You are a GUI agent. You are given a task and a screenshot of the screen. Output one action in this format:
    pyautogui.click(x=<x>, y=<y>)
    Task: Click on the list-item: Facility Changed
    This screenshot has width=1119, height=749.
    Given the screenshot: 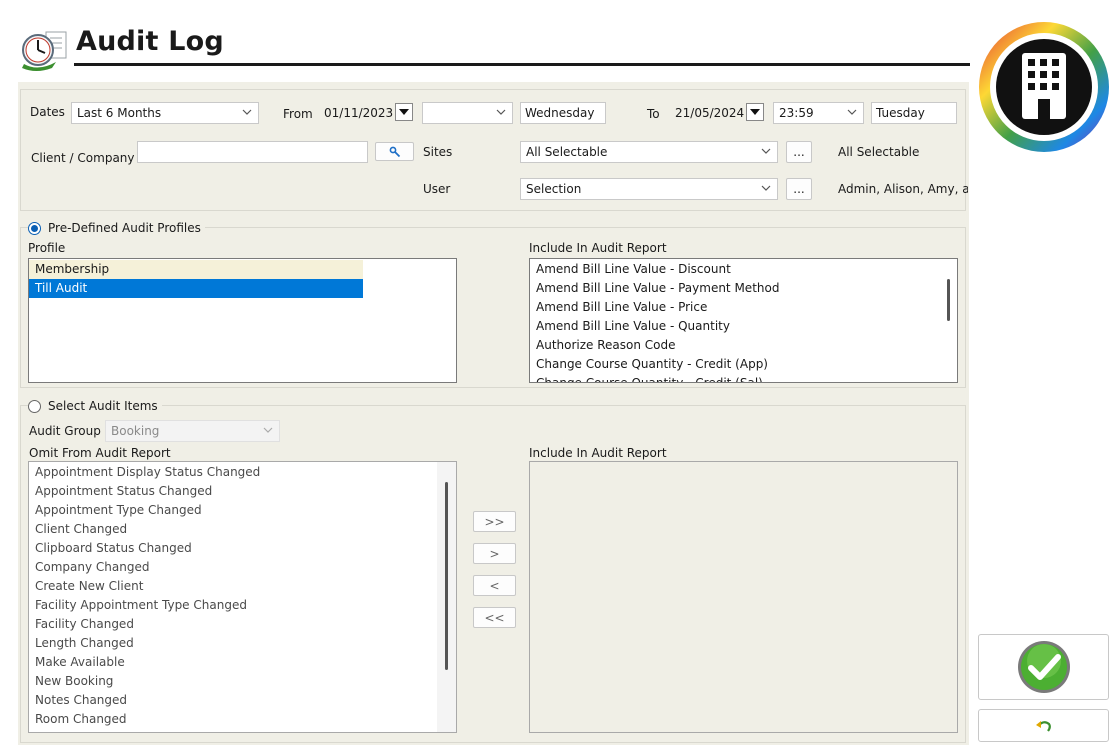 What is the action you would take?
    pyautogui.click(x=242, y=624)
    